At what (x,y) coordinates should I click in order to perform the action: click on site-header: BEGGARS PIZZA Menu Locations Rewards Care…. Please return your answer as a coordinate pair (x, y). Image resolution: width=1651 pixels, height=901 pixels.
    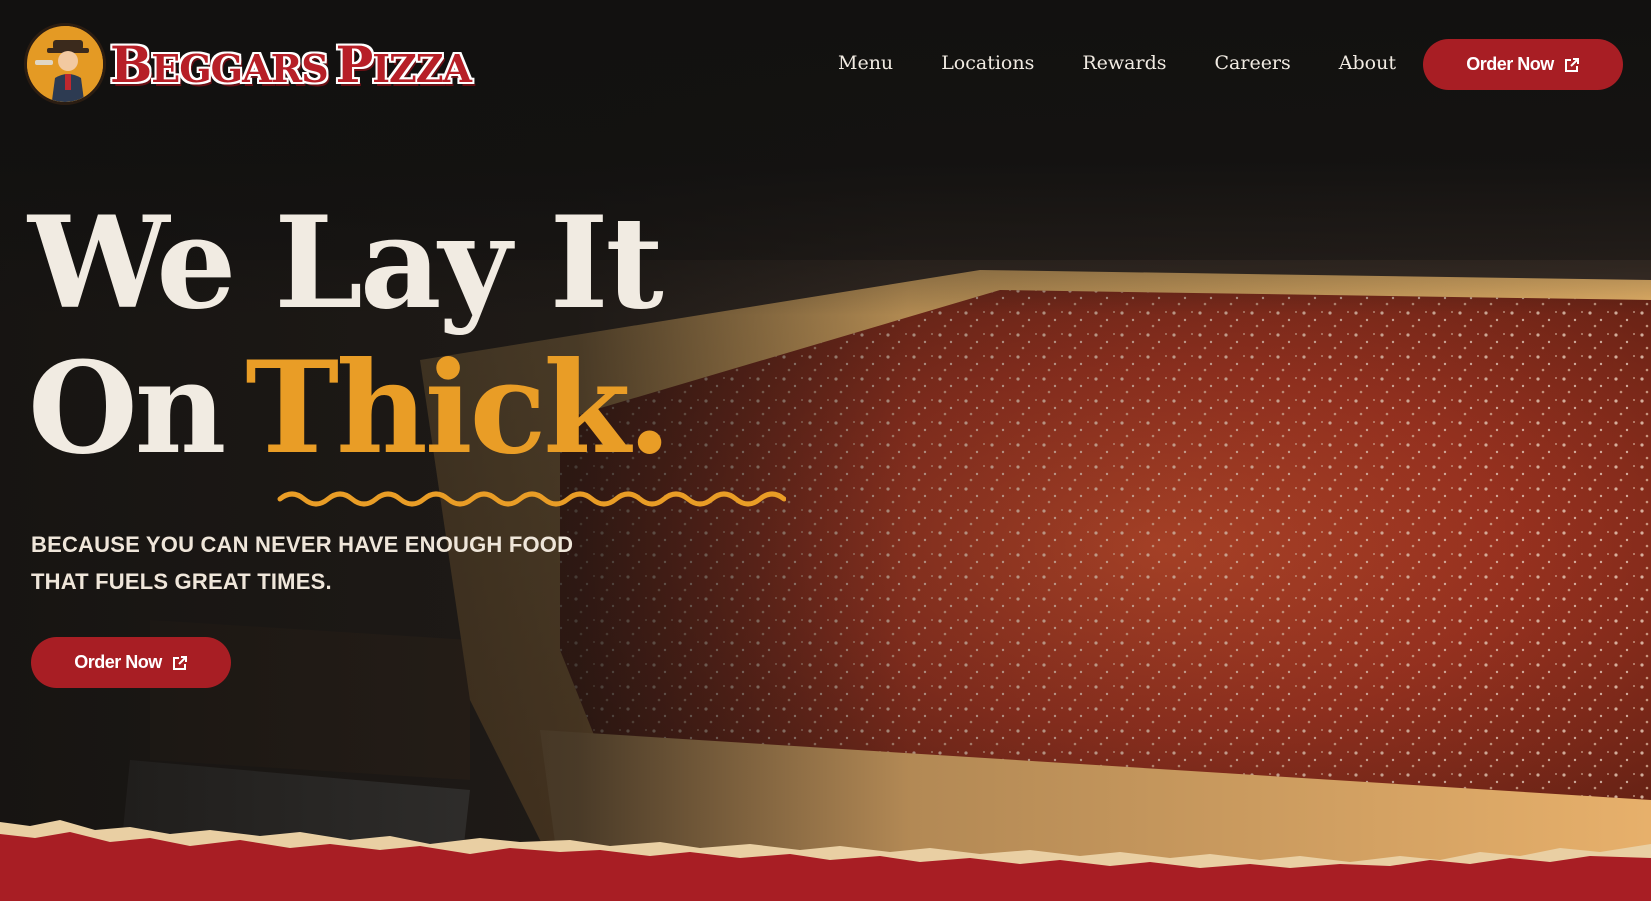
    Looking at the image, I should click on (825, 65).